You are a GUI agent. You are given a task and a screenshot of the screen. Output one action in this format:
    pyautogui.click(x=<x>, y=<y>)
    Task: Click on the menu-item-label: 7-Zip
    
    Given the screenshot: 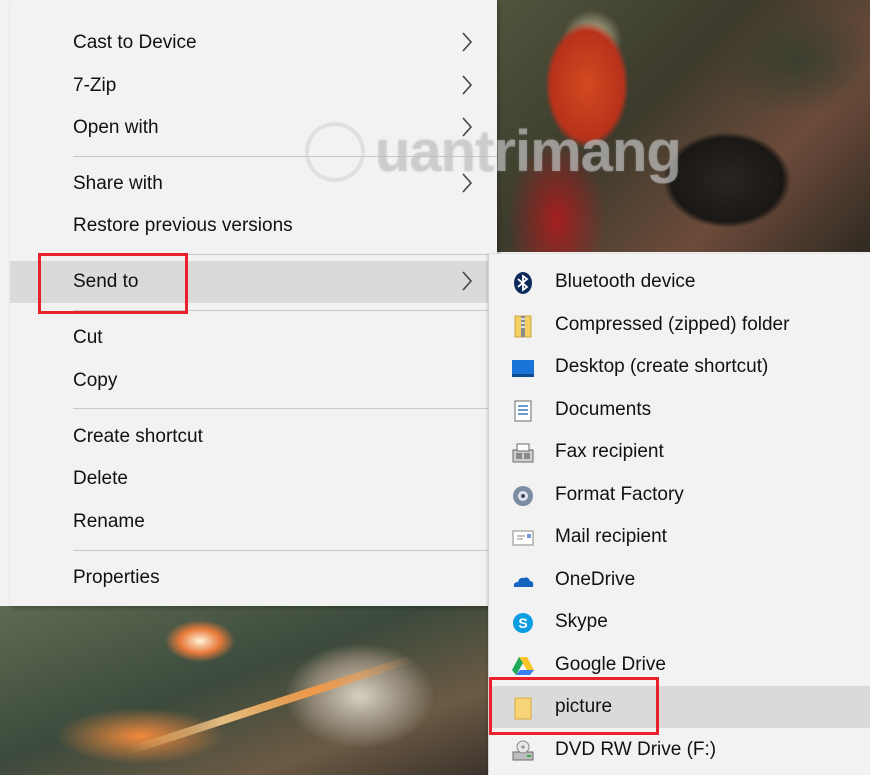 What is the action you would take?
    pyautogui.click(x=95, y=85)
    